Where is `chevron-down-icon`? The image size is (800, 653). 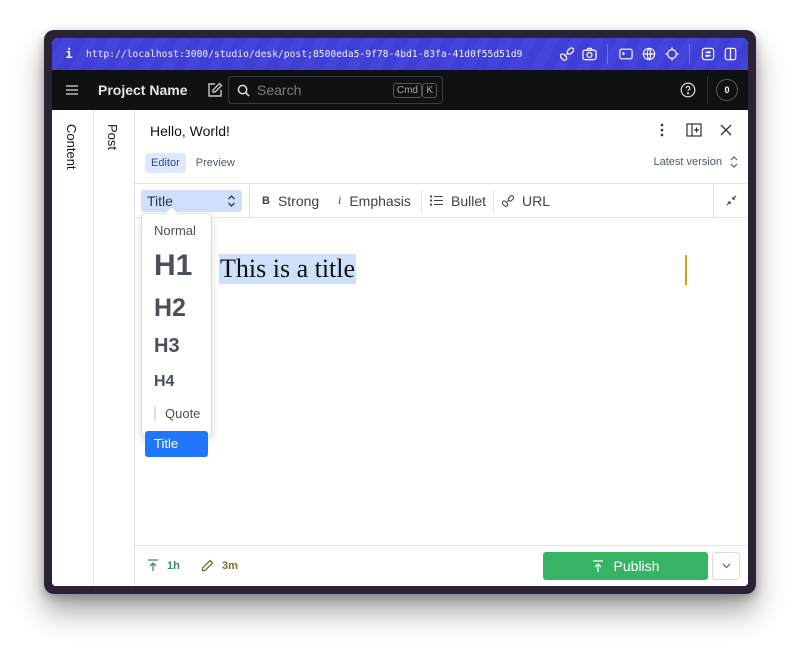
chevron-down-icon is located at coordinates (726, 566).